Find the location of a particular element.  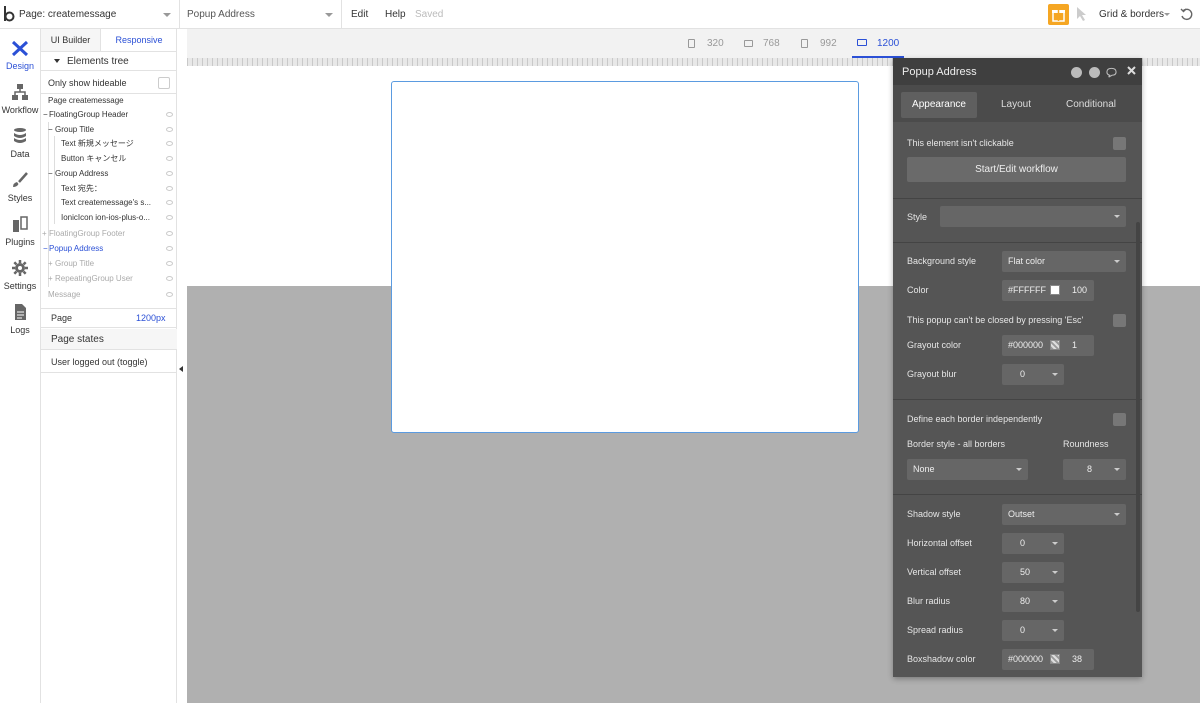

vertical-offset-dropdown: 50 is located at coordinates (1033, 572).